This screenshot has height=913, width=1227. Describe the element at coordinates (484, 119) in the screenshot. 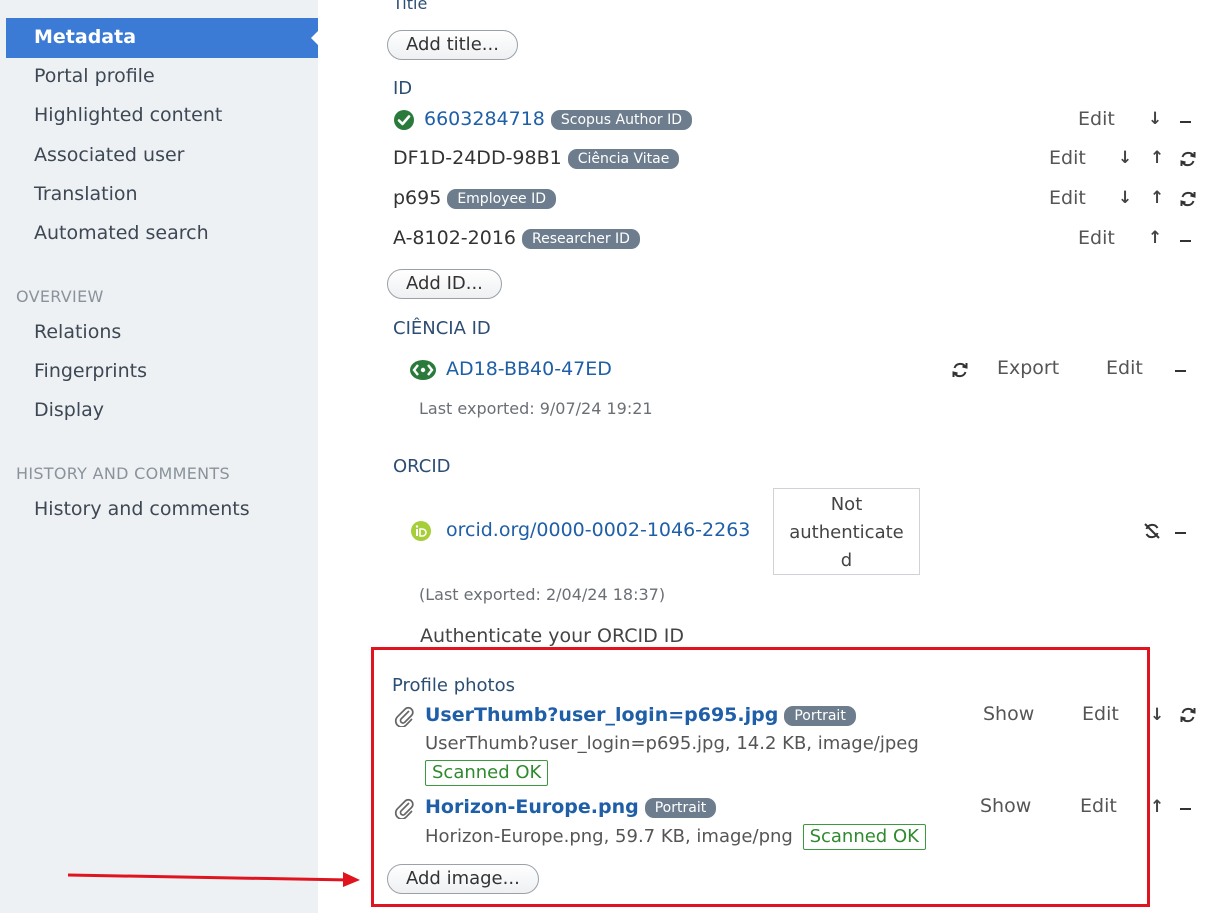

I see `scopus-id-link: 6603284718` at that location.